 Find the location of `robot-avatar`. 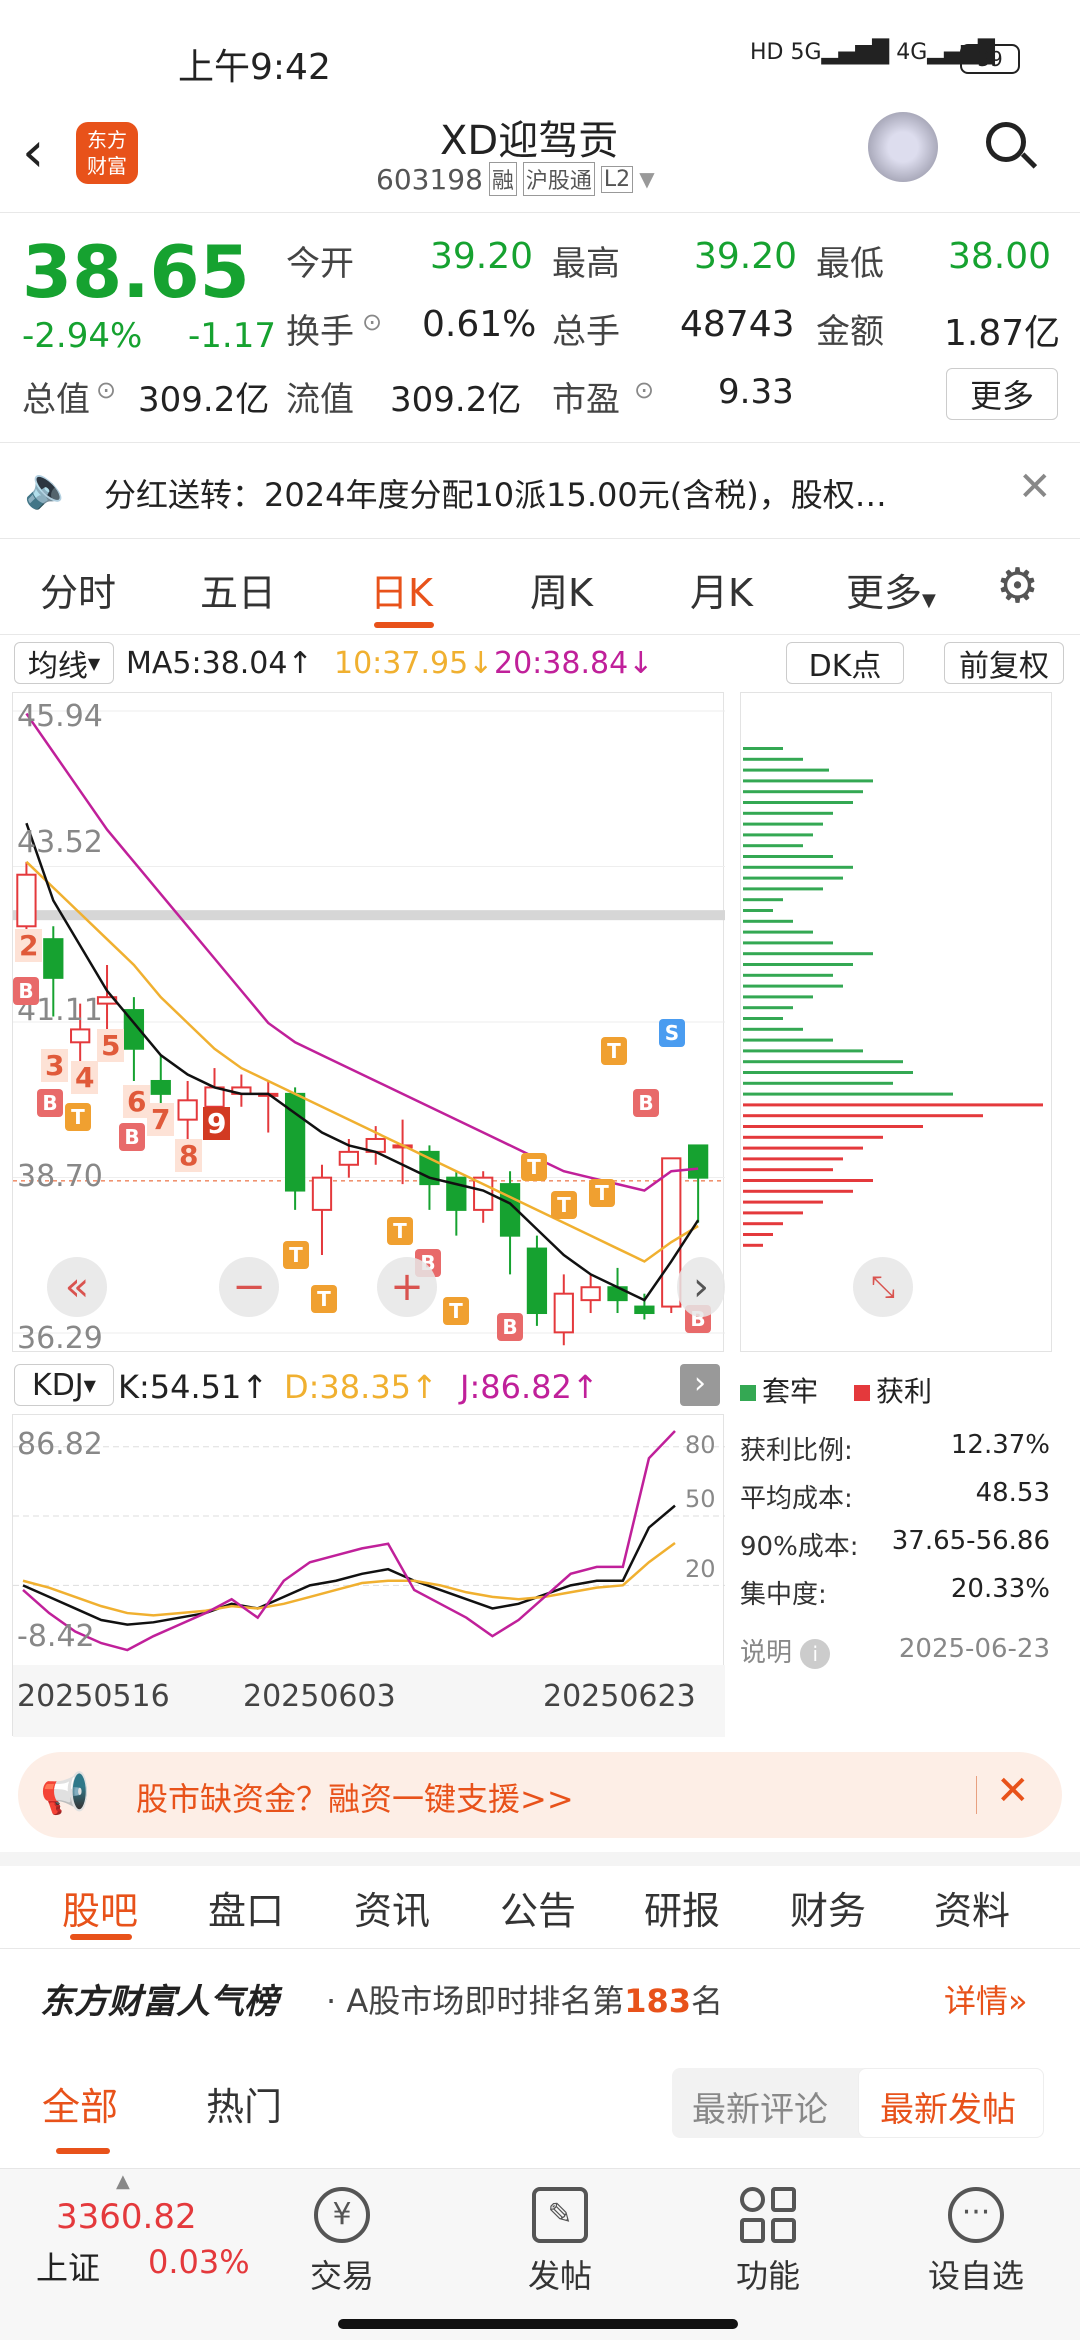

robot-avatar is located at coordinates (903, 147).